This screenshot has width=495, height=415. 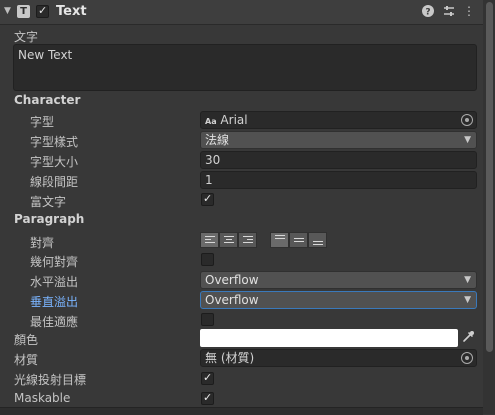 I want to click on more-options-icon: ⋮, so click(x=469, y=11).